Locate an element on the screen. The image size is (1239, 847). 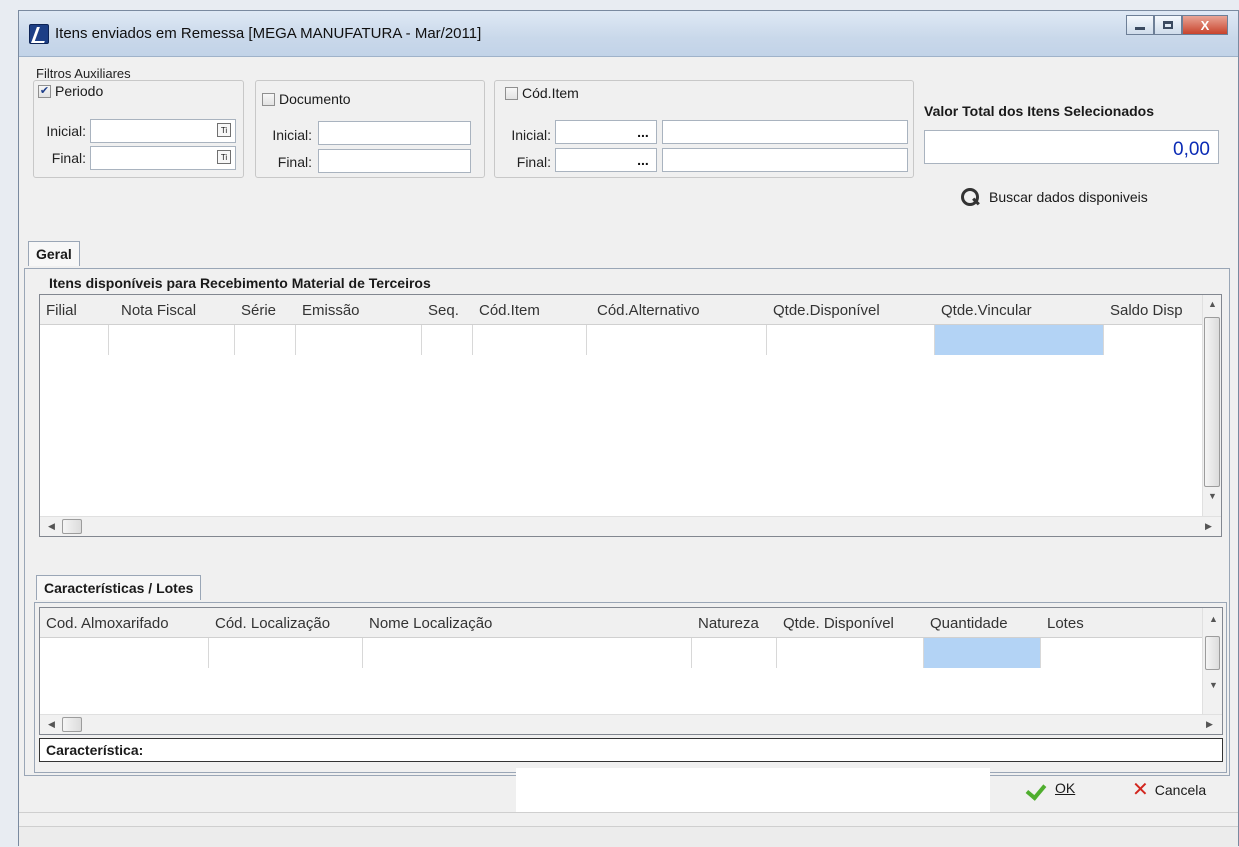
cod-item-checkbox: Cód.Item is located at coordinates (542, 93).